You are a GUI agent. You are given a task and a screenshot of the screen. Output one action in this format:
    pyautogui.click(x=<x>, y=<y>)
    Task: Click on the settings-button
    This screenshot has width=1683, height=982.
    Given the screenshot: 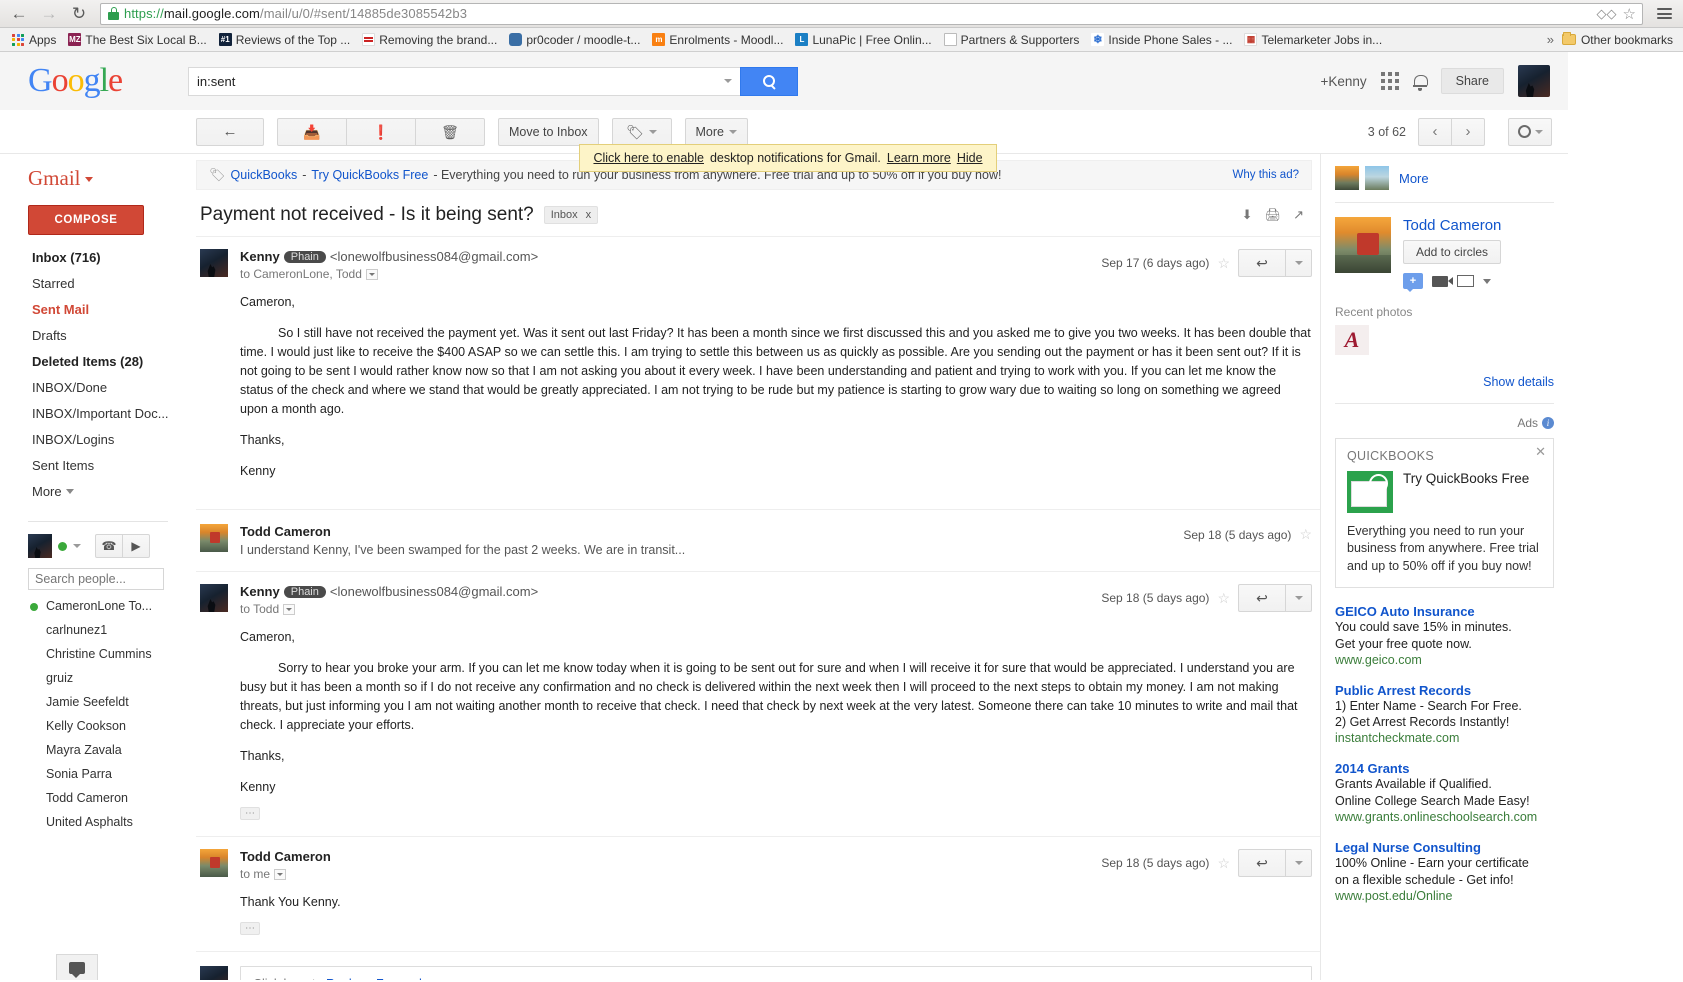 What is the action you would take?
    pyautogui.click(x=1530, y=131)
    